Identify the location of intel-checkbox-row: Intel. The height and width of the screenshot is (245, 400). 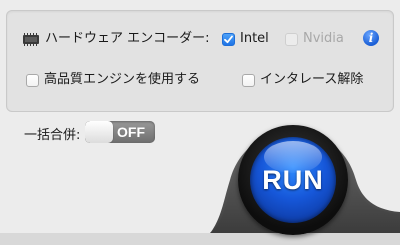
(245, 39).